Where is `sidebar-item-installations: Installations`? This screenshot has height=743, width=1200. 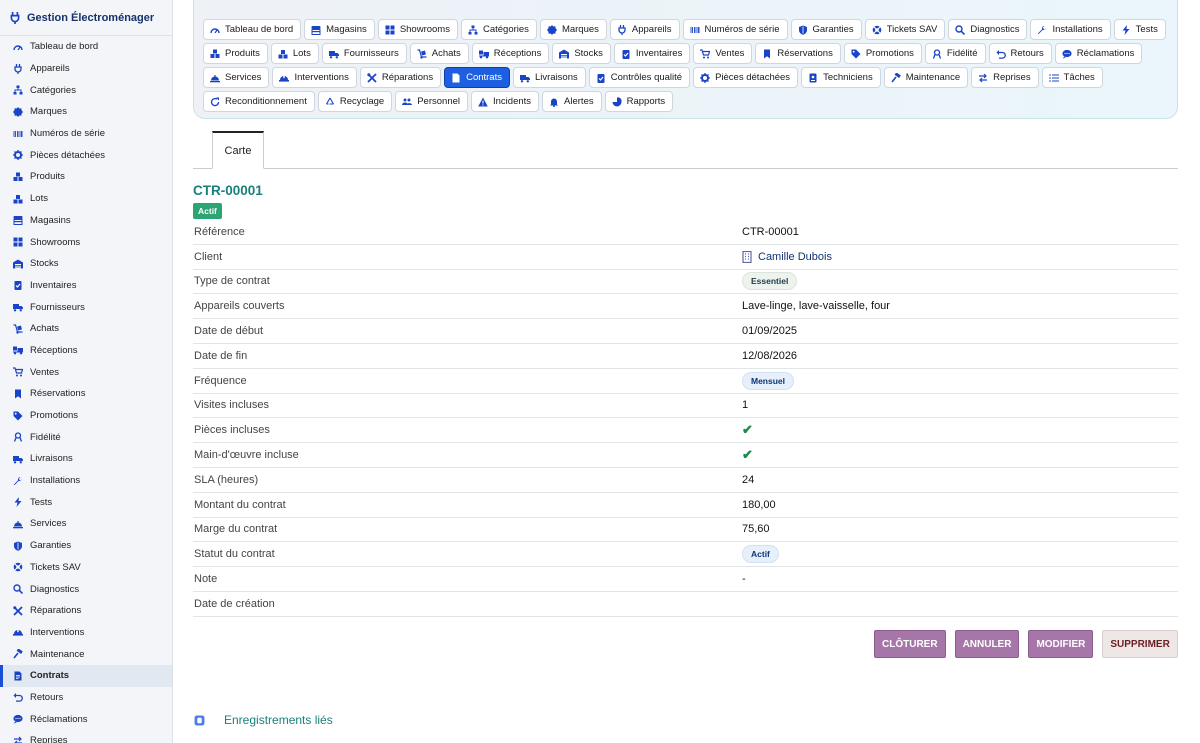 sidebar-item-installations: Installations is located at coordinates (86, 481).